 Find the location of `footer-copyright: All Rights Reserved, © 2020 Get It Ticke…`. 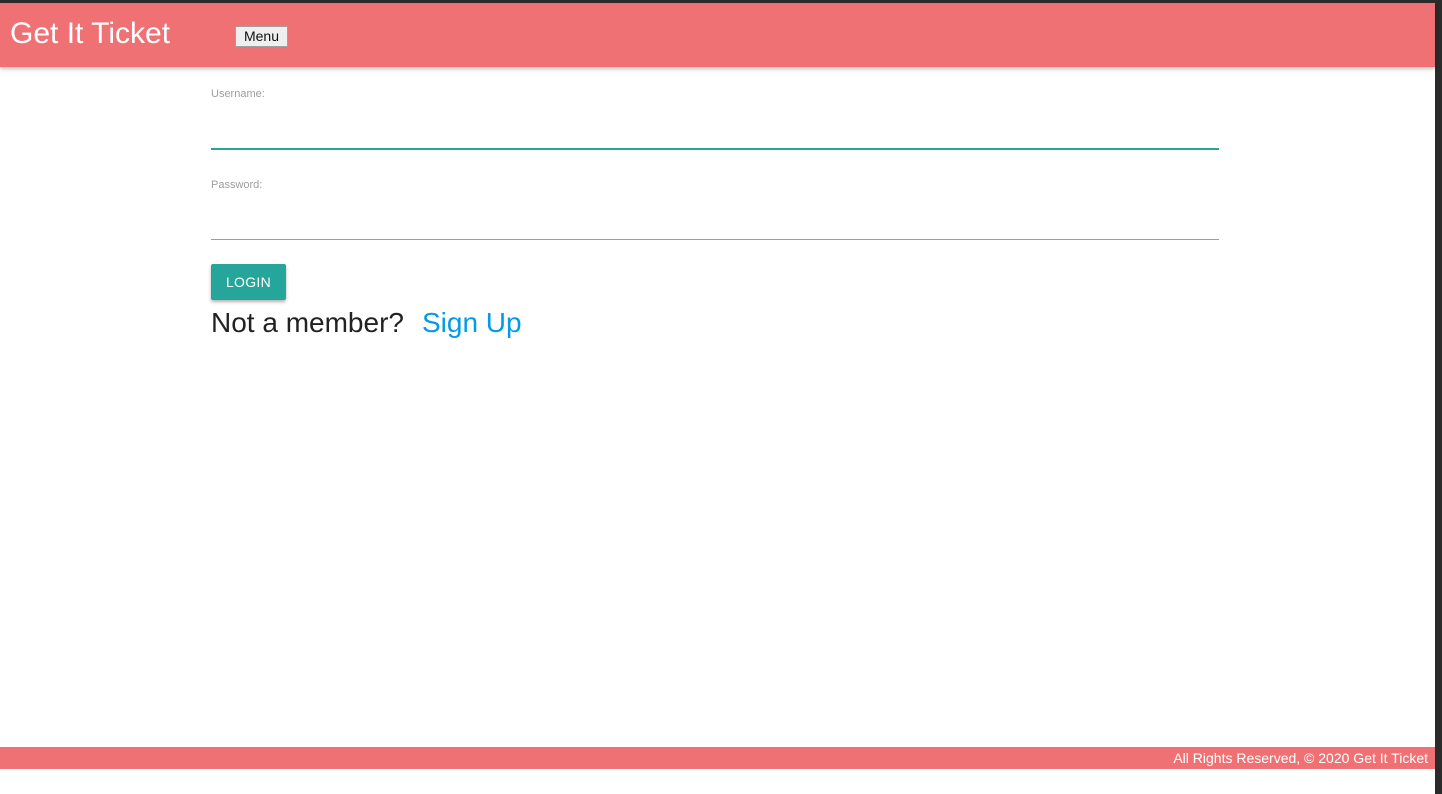

footer-copyright: All Rights Reserved, © 2020 Get It Ticke… is located at coordinates (1300, 758).